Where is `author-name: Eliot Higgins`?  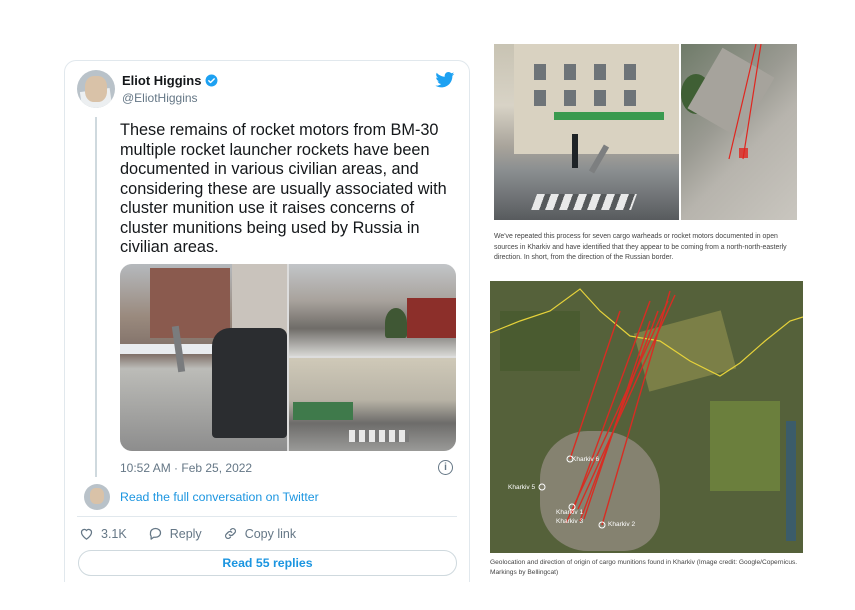 author-name: Eliot Higgins is located at coordinates (161, 80).